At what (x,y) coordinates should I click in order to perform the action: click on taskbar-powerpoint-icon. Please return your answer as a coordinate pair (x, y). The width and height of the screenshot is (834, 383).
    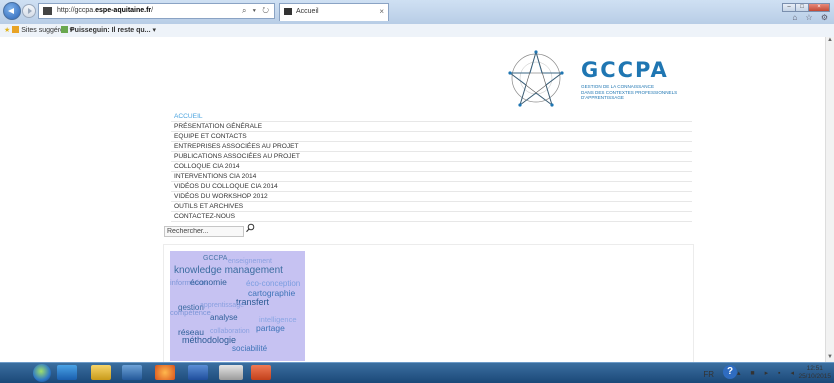
    Looking at the image, I should click on (261, 372).